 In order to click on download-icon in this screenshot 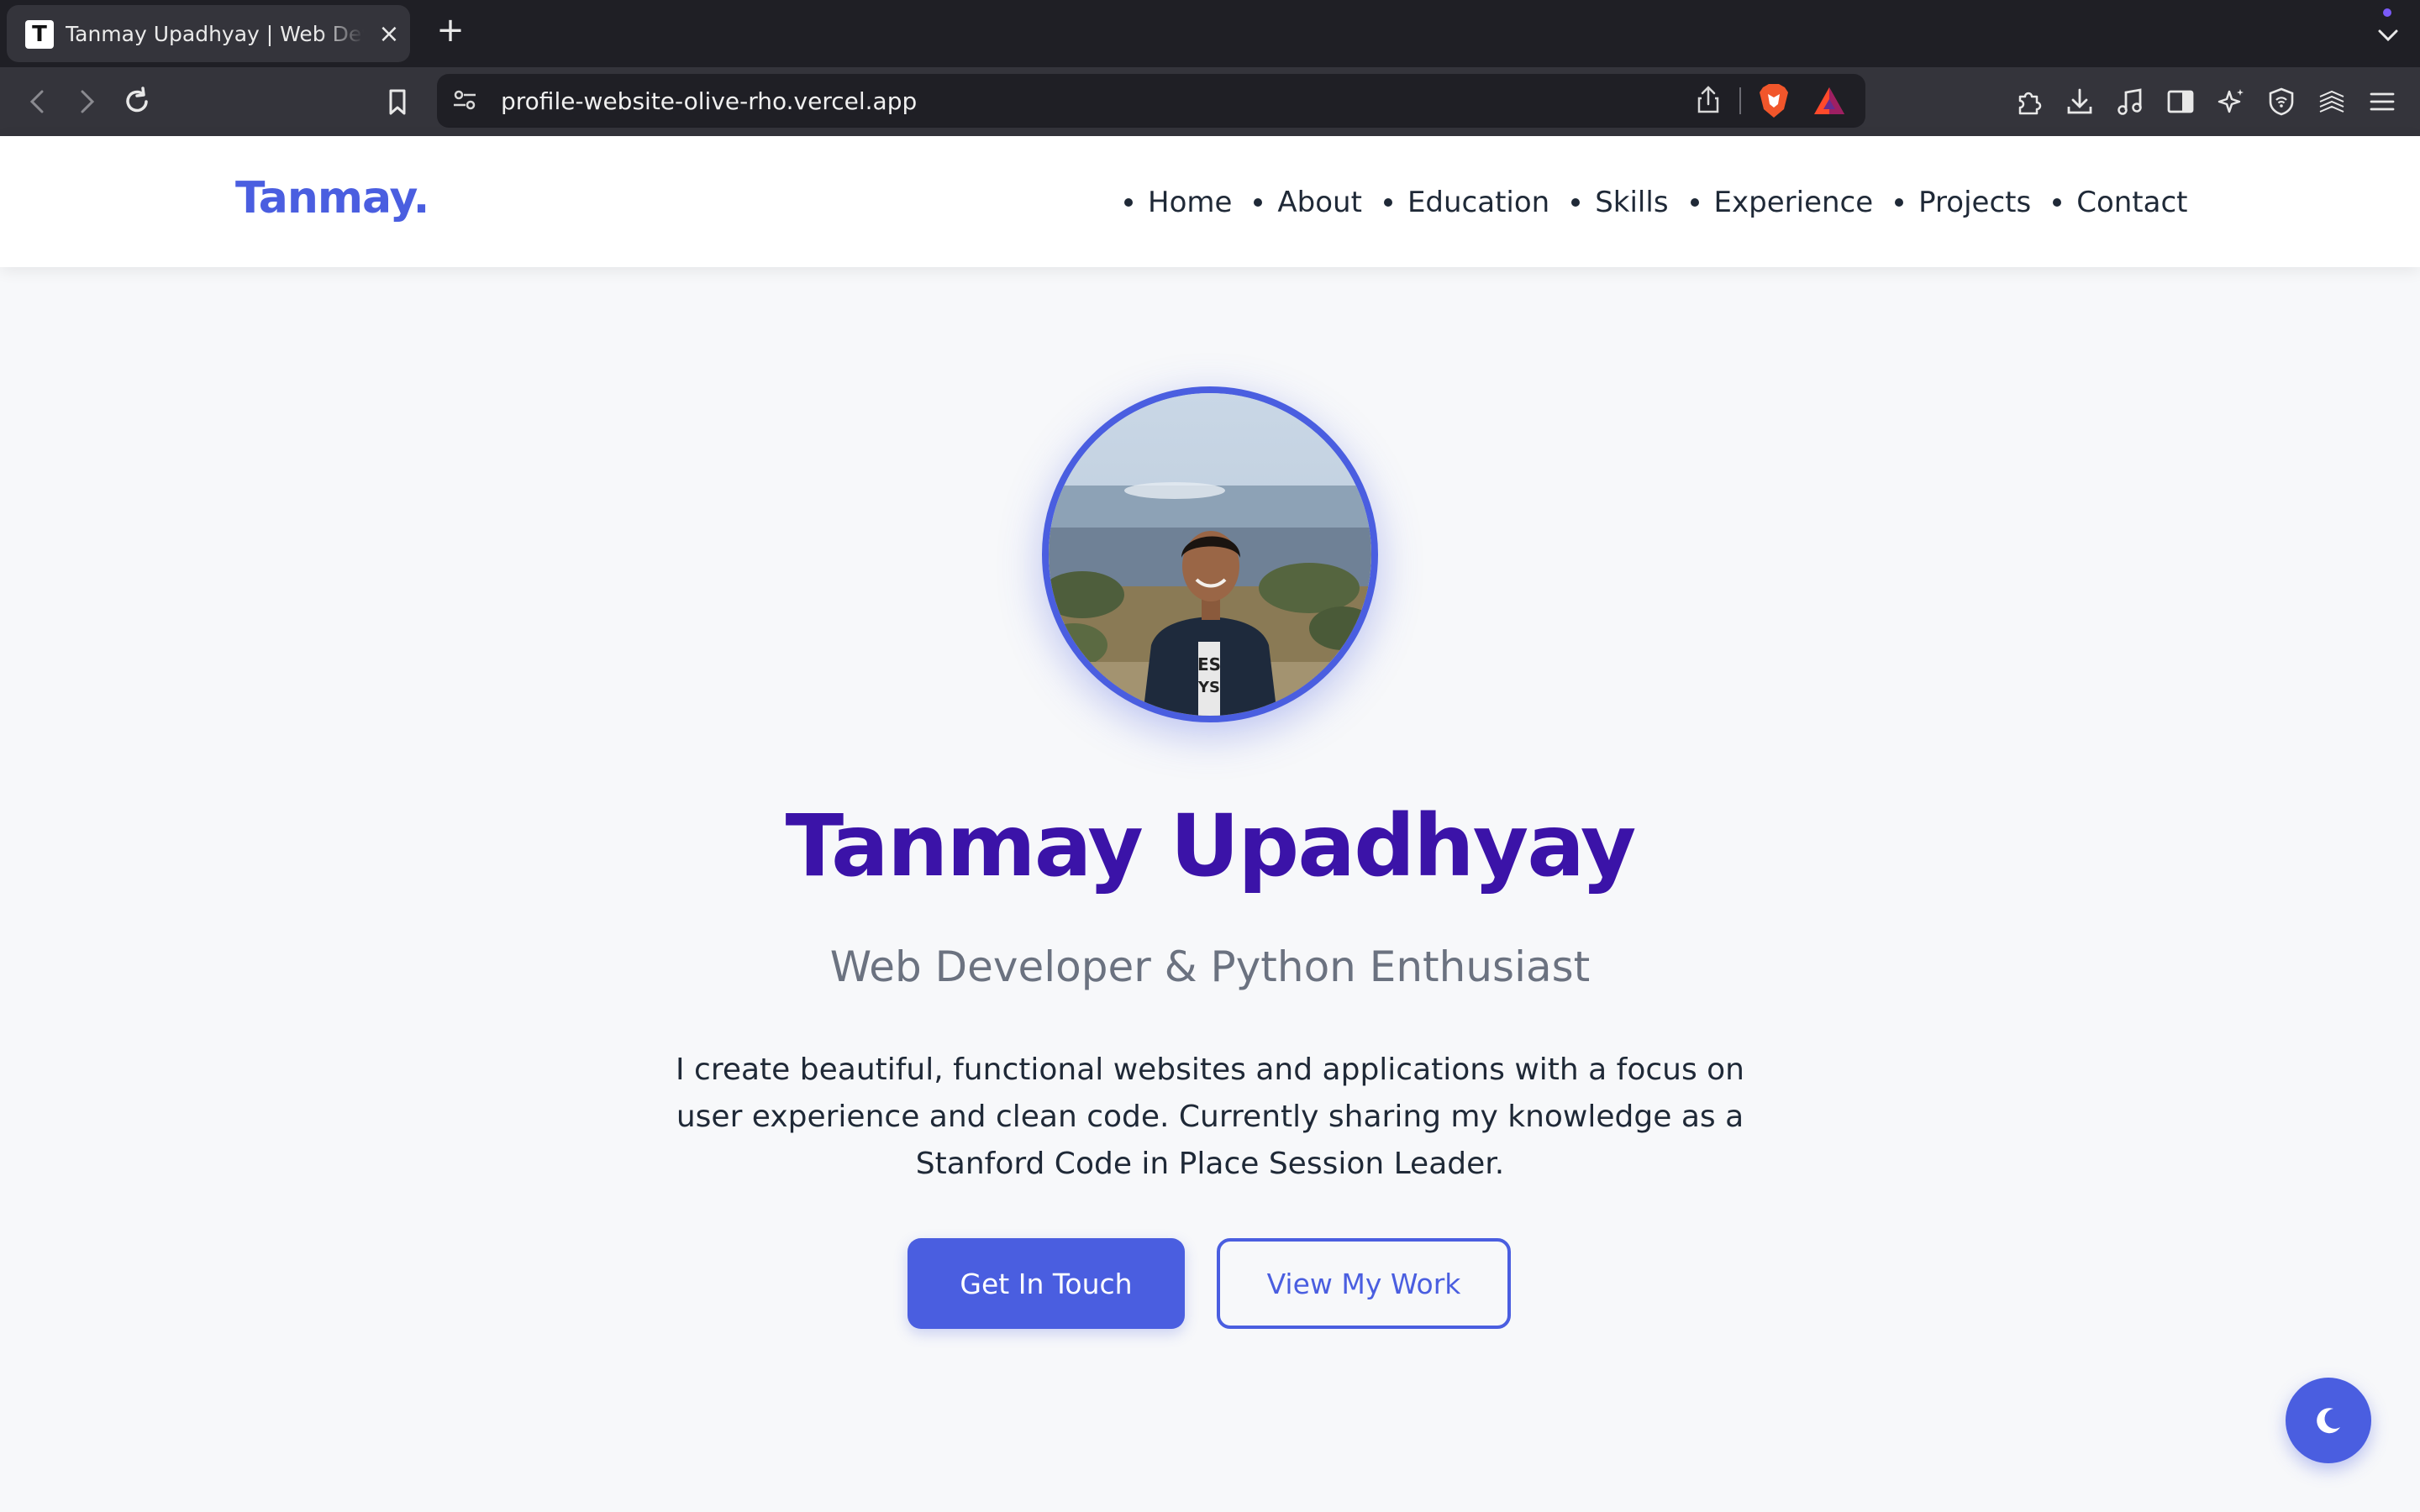, I will do `click(2080, 101)`.